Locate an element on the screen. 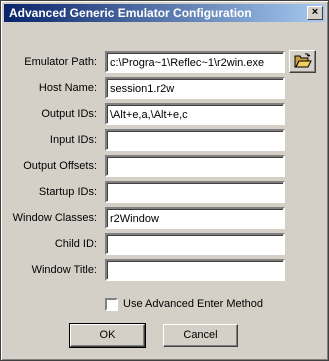  output-ids-label: Output IDs: is located at coordinates (69, 114).